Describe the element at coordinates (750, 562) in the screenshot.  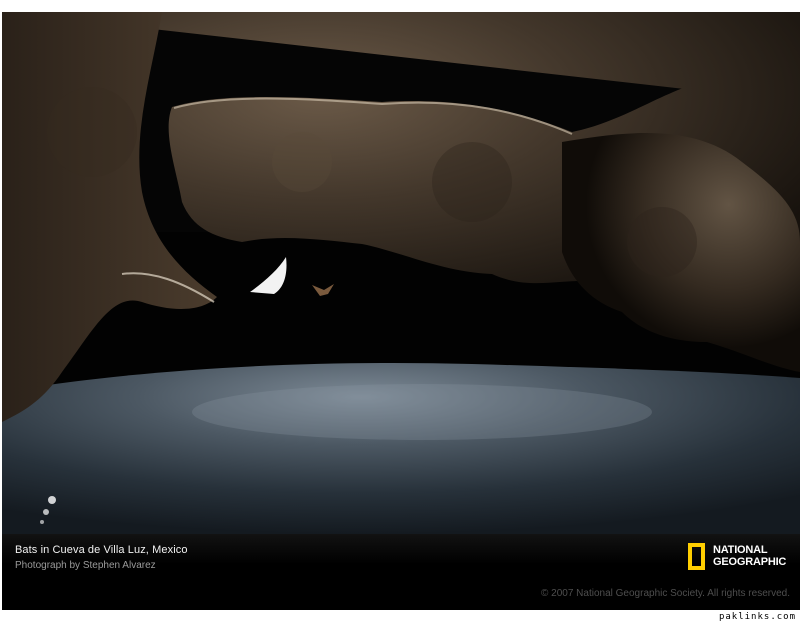
I see `logo-line-2: GEOGRAPHIC` at that location.